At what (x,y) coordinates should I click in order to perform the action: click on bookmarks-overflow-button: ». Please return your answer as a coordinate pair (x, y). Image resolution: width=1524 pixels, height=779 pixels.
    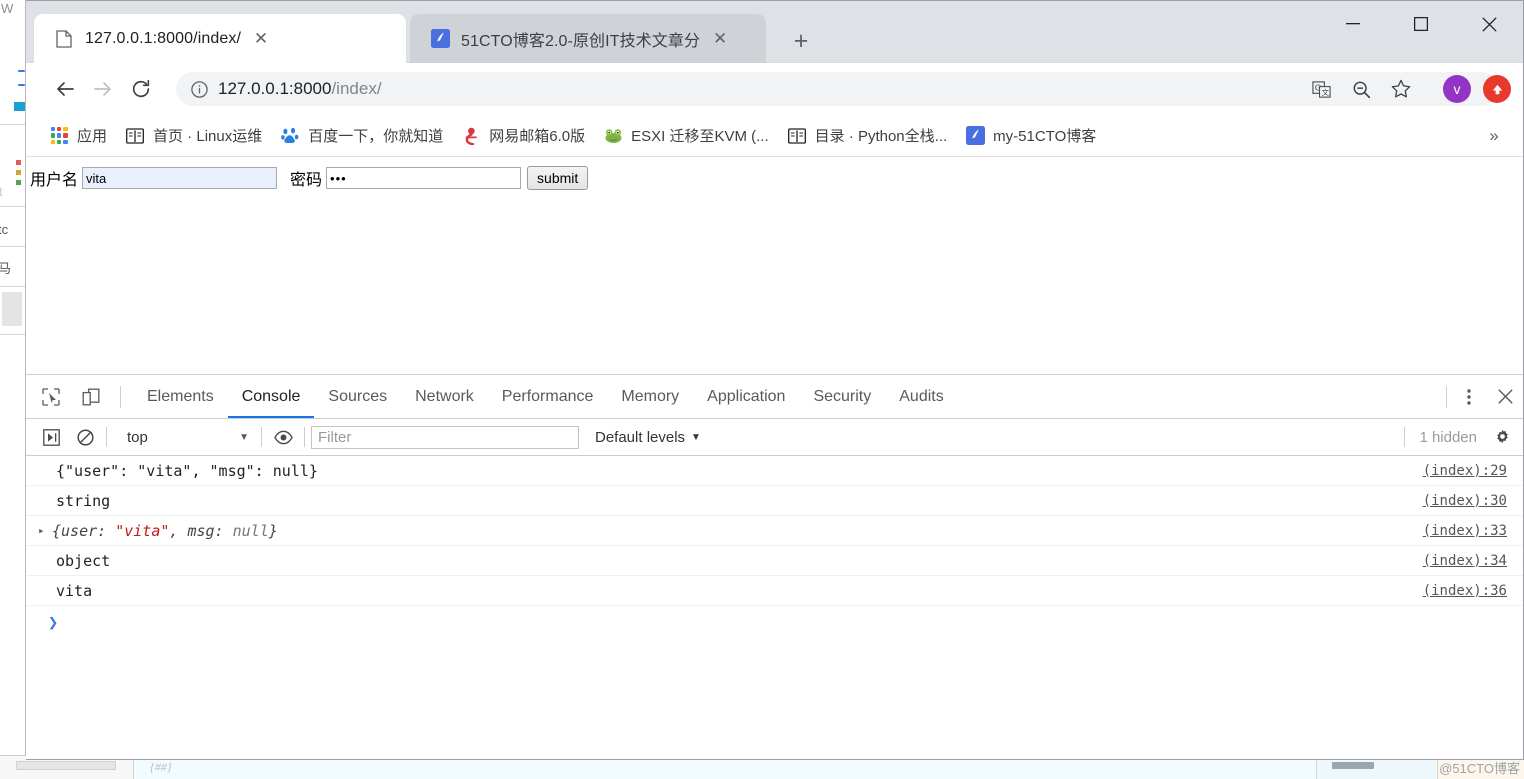
    Looking at the image, I should click on (1494, 136).